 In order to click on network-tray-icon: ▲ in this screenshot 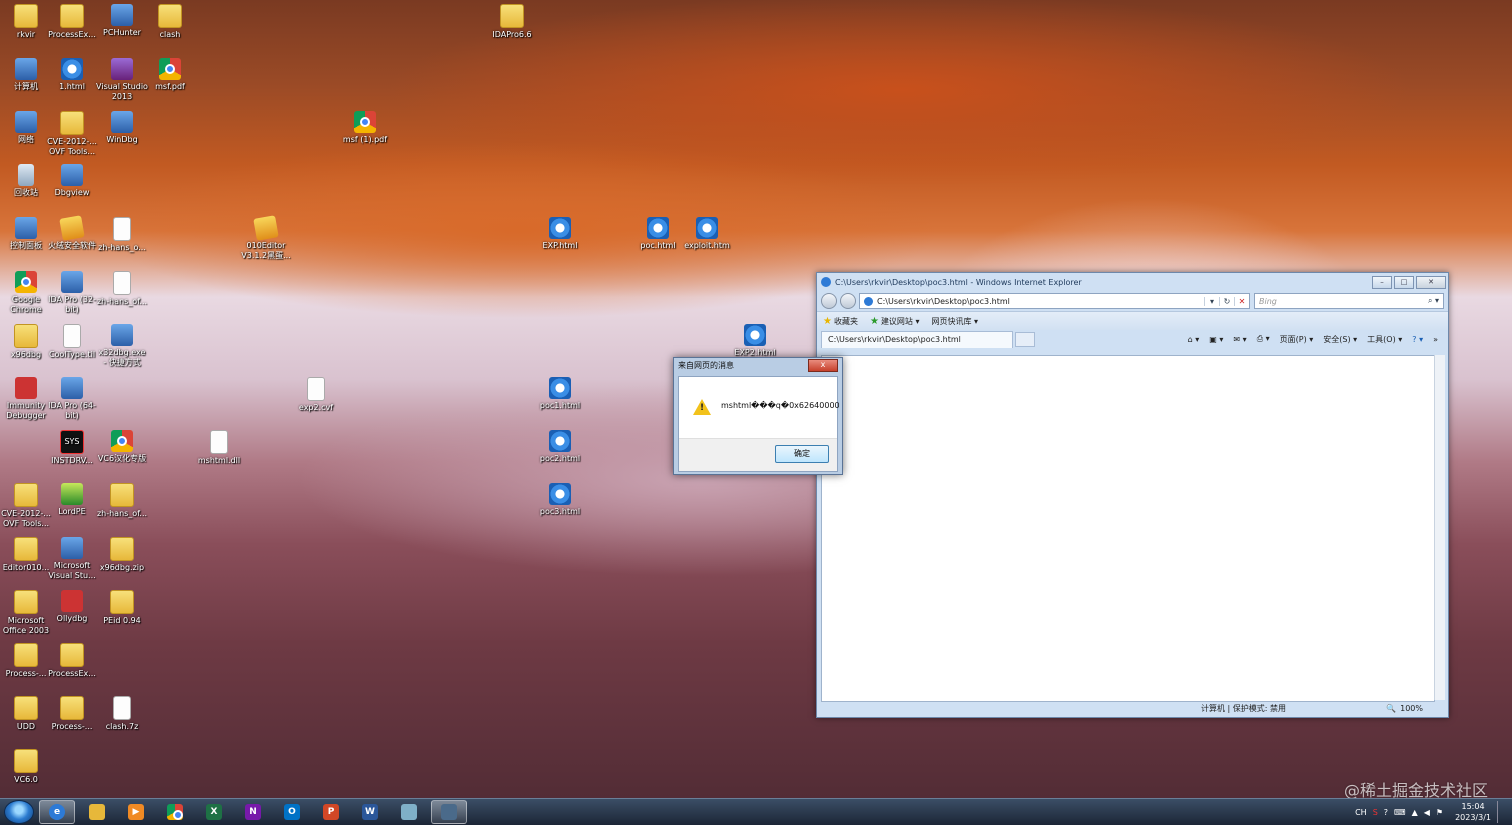, I will do `click(1415, 812)`.